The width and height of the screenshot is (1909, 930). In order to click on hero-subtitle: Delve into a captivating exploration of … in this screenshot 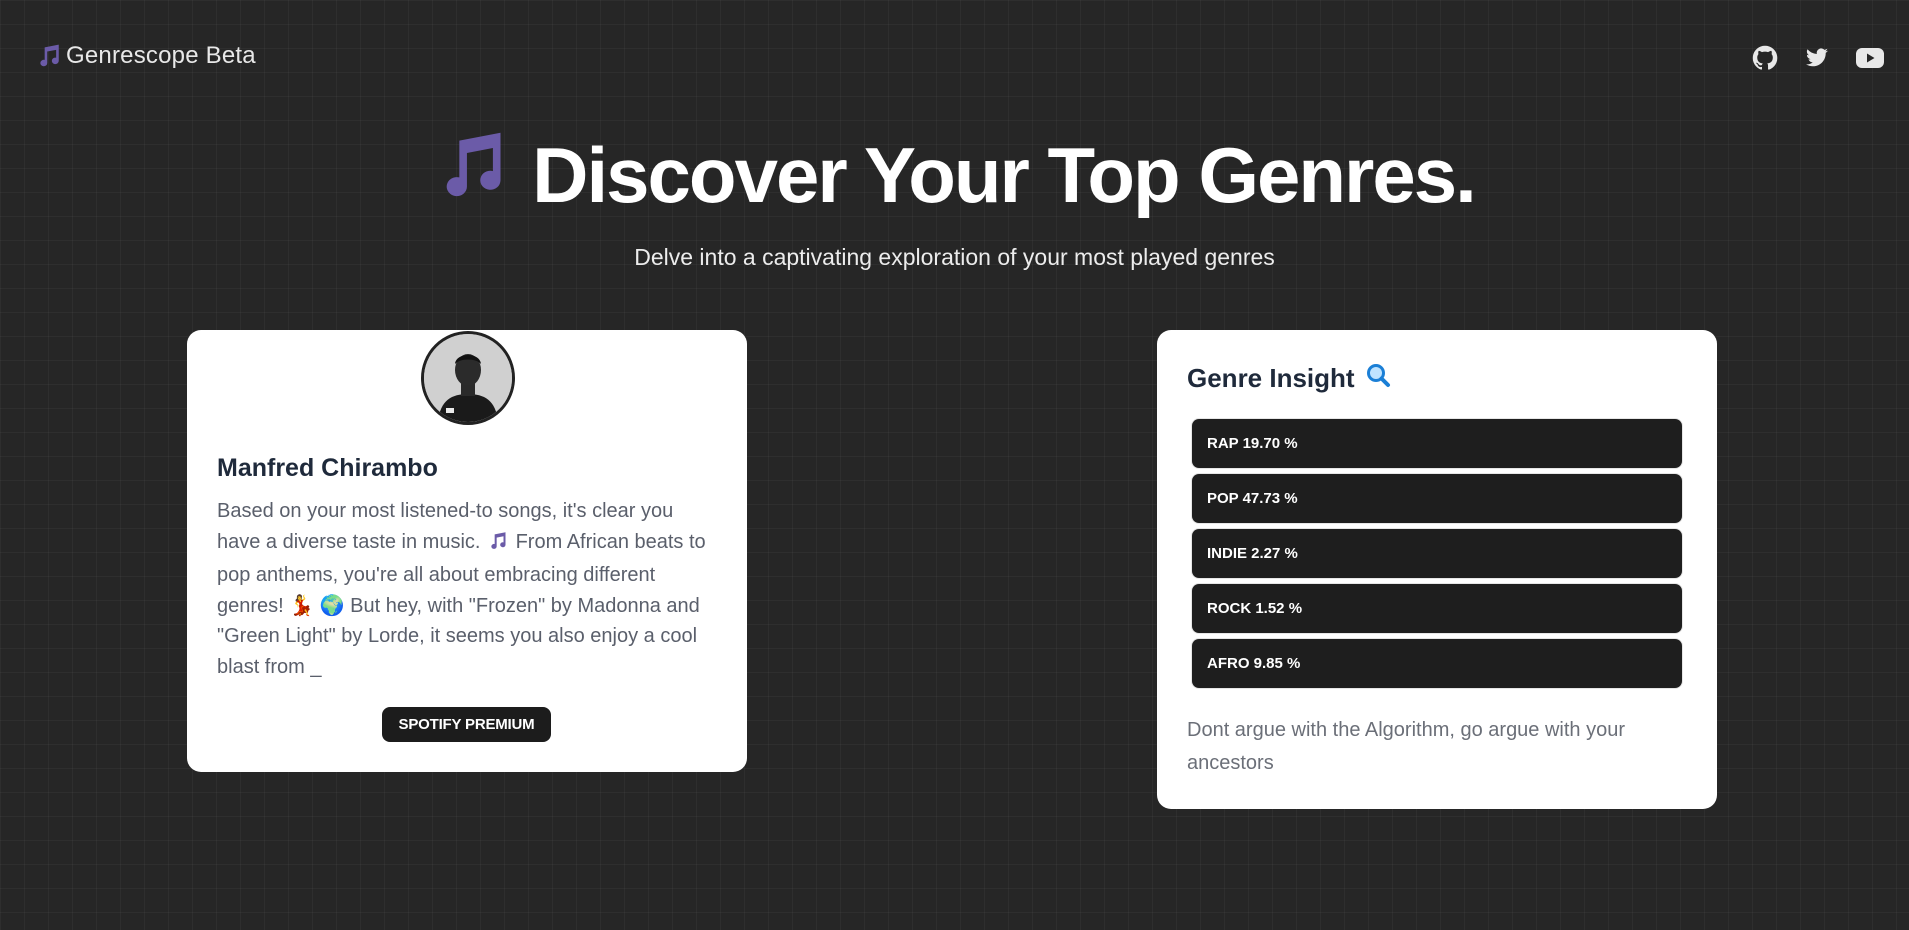, I will do `click(954, 257)`.